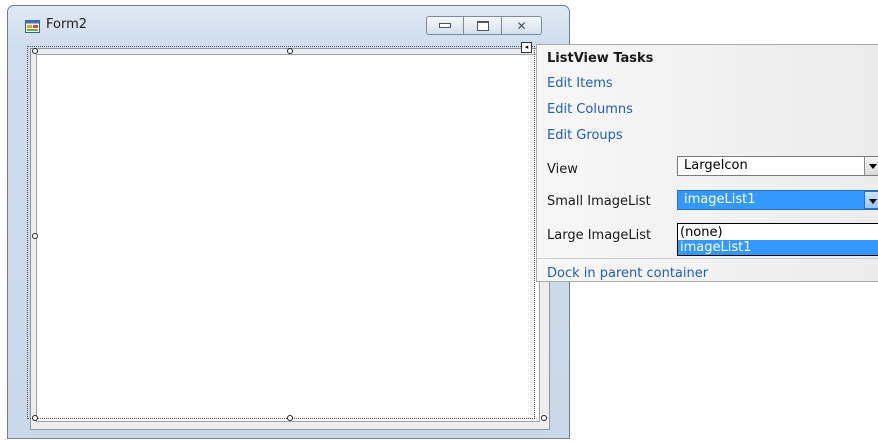 Image resolution: width=878 pixels, height=441 pixels. I want to click on minimize-button, so click(445, 25).